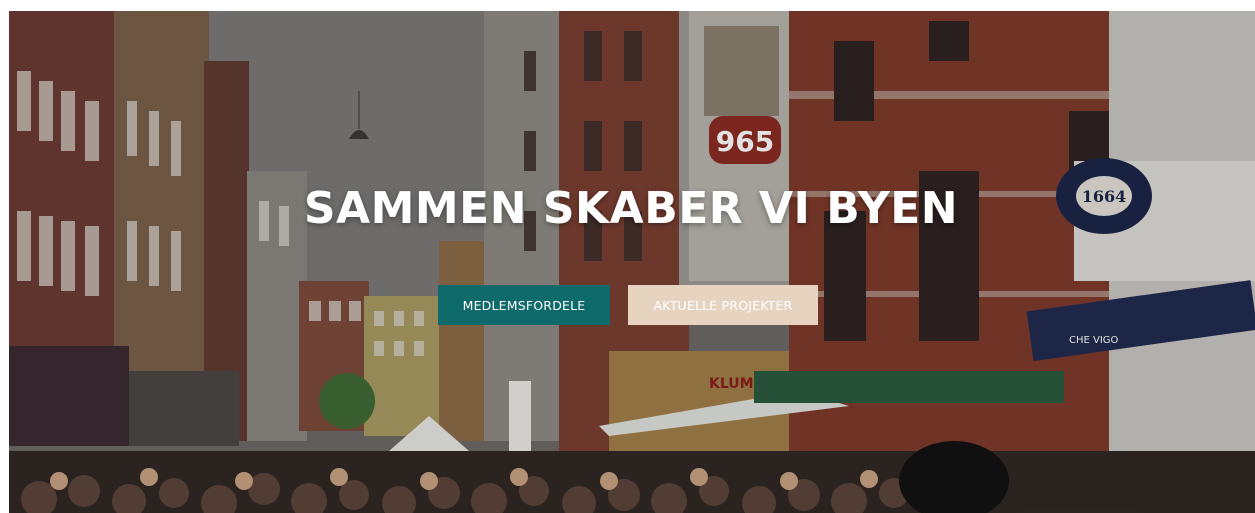 This screenshot has width=1255, height=513. I want to click on medlemsfordele-button: MEDLEMSFORDELE, so click(524, 305).